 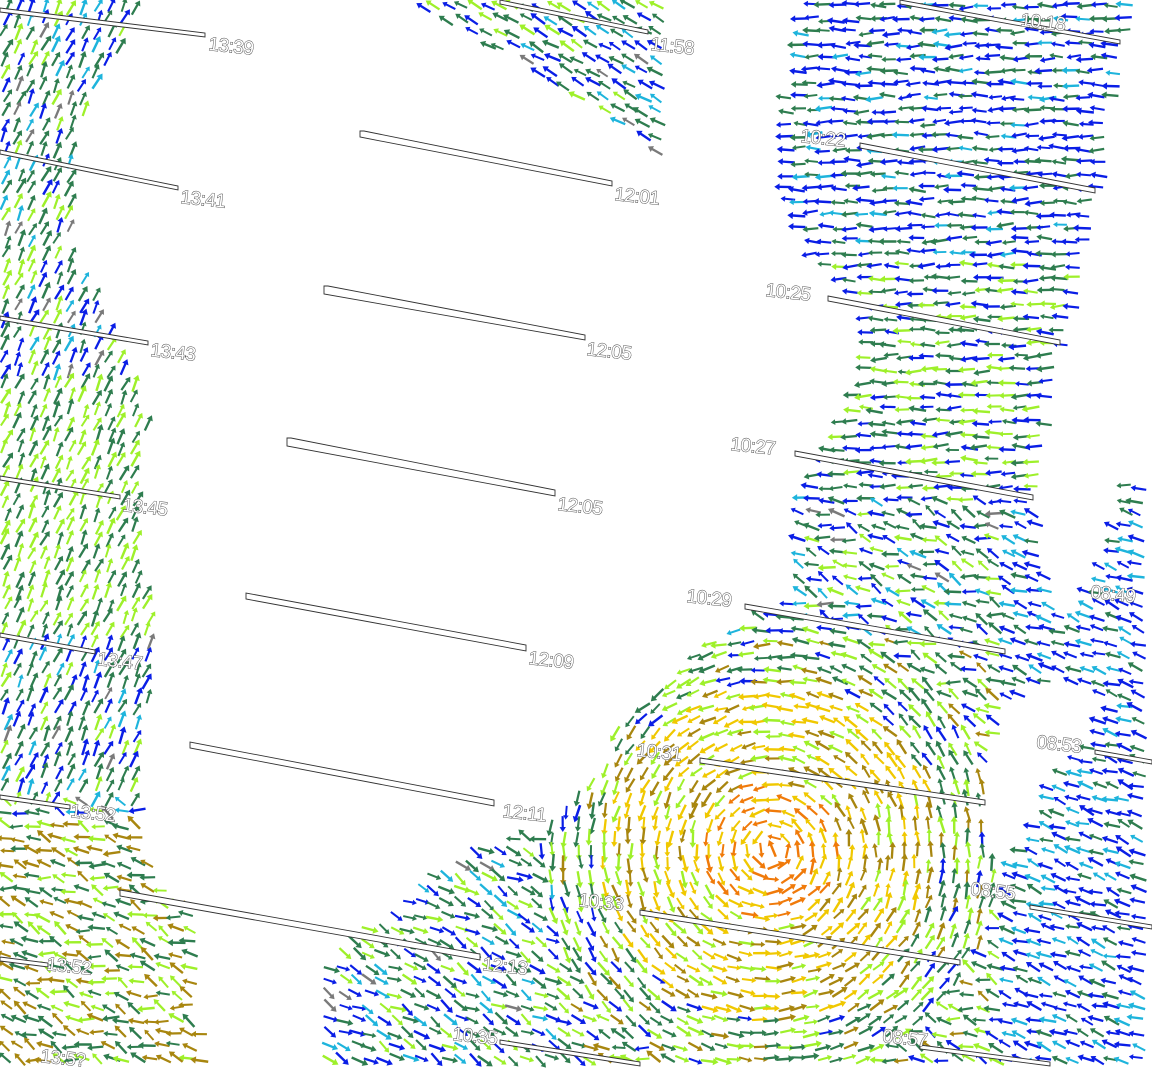 What do you see at coordinates (92, 814) in the screenshot?
I see `swath-time-label: 13:52` at bounding box center [92, 814].